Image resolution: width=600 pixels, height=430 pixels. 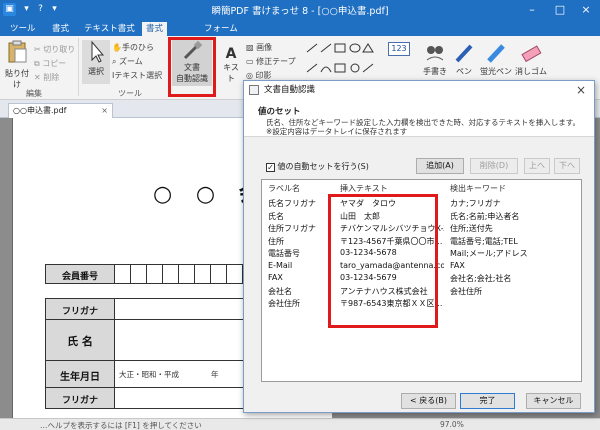 I want to click on row-keyword: 会社住所, so click(x=466, y=291).